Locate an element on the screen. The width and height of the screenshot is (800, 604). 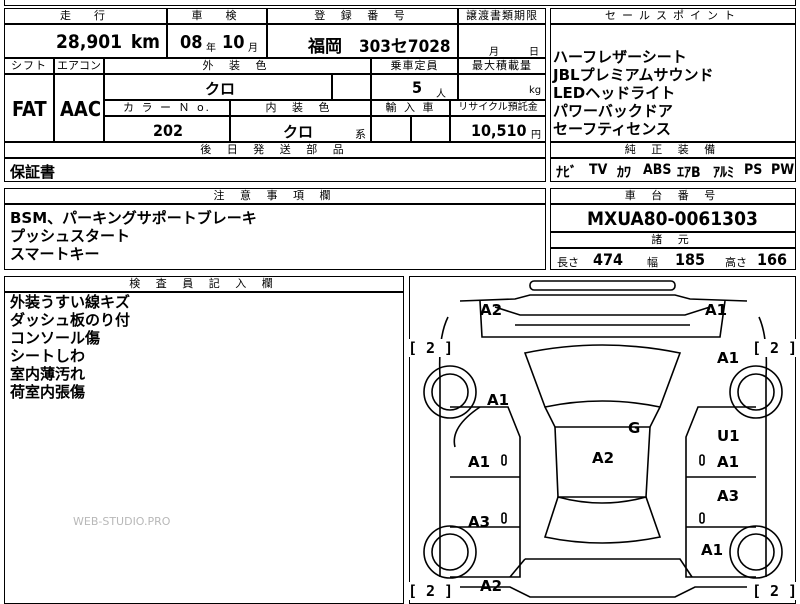
specs-box: 長さ 474 幅 185 高さ 166 is located at coordinates (673, 259).